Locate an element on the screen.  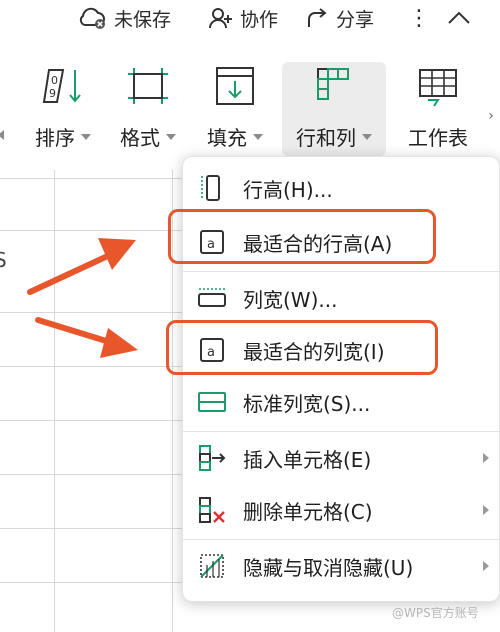
fill-label: 填充 is located at coordinates (227, 138).